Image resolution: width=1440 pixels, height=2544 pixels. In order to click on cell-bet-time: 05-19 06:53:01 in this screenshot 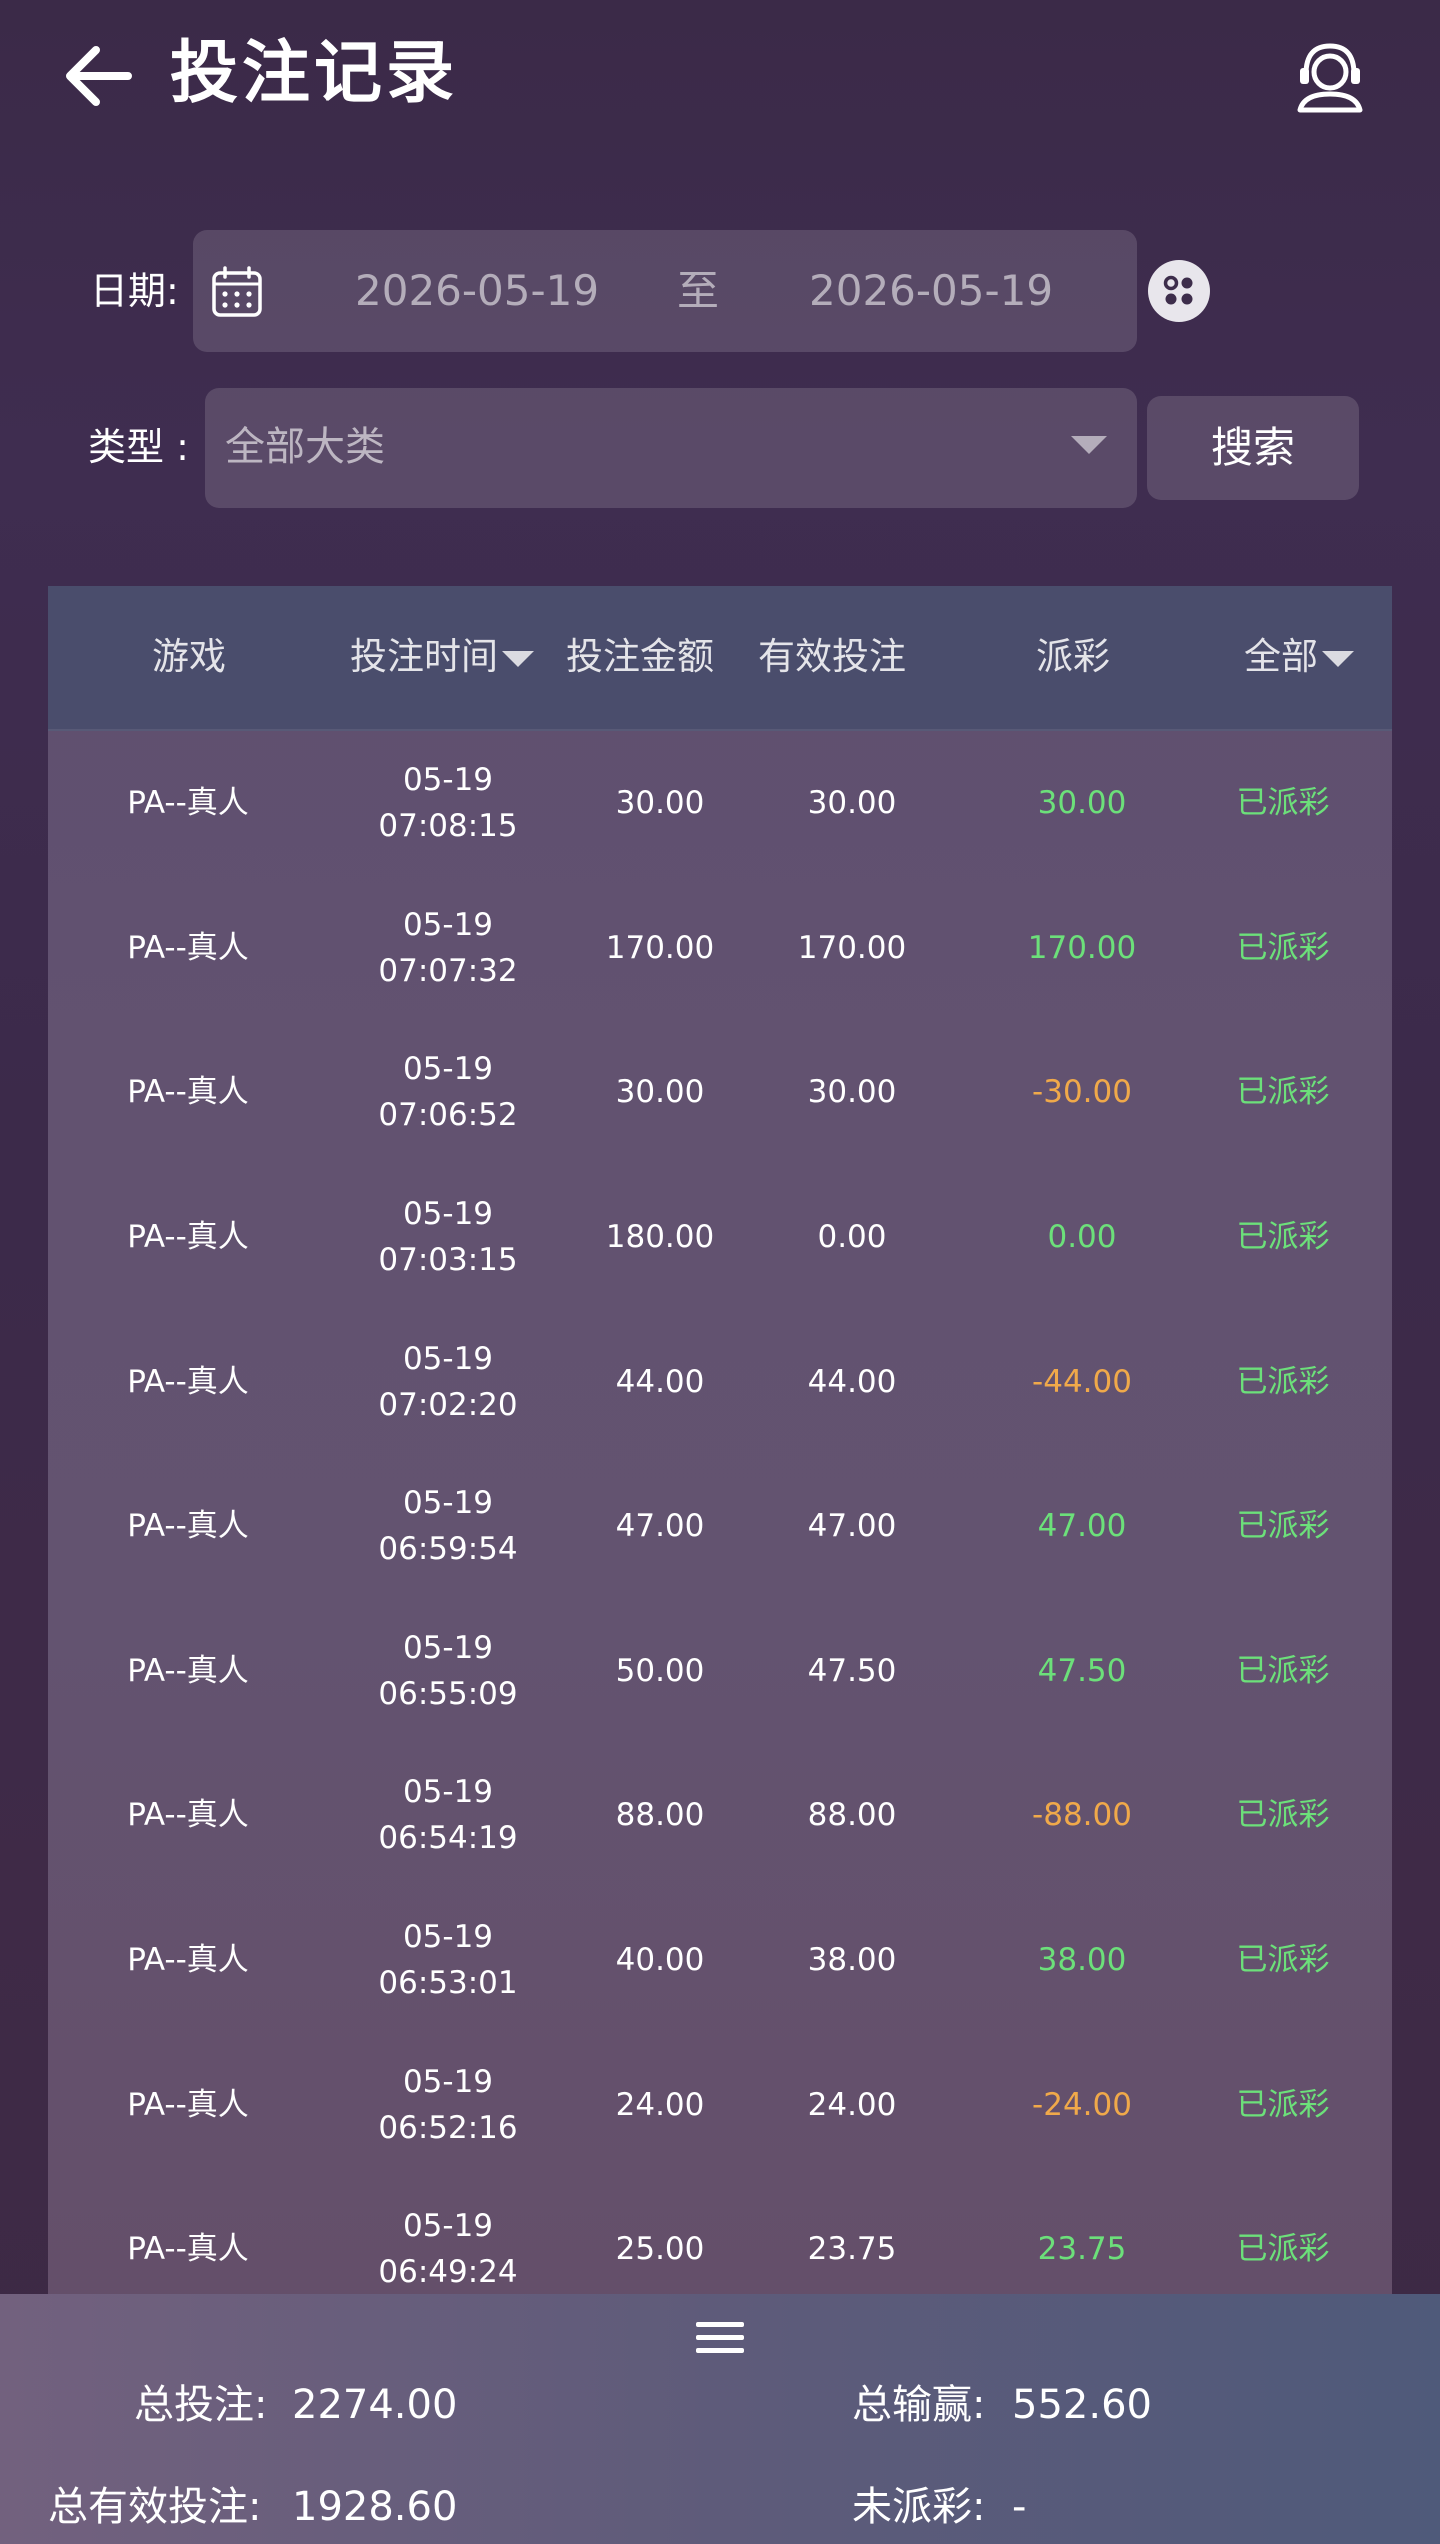, I will do `click(448, 1960)`.